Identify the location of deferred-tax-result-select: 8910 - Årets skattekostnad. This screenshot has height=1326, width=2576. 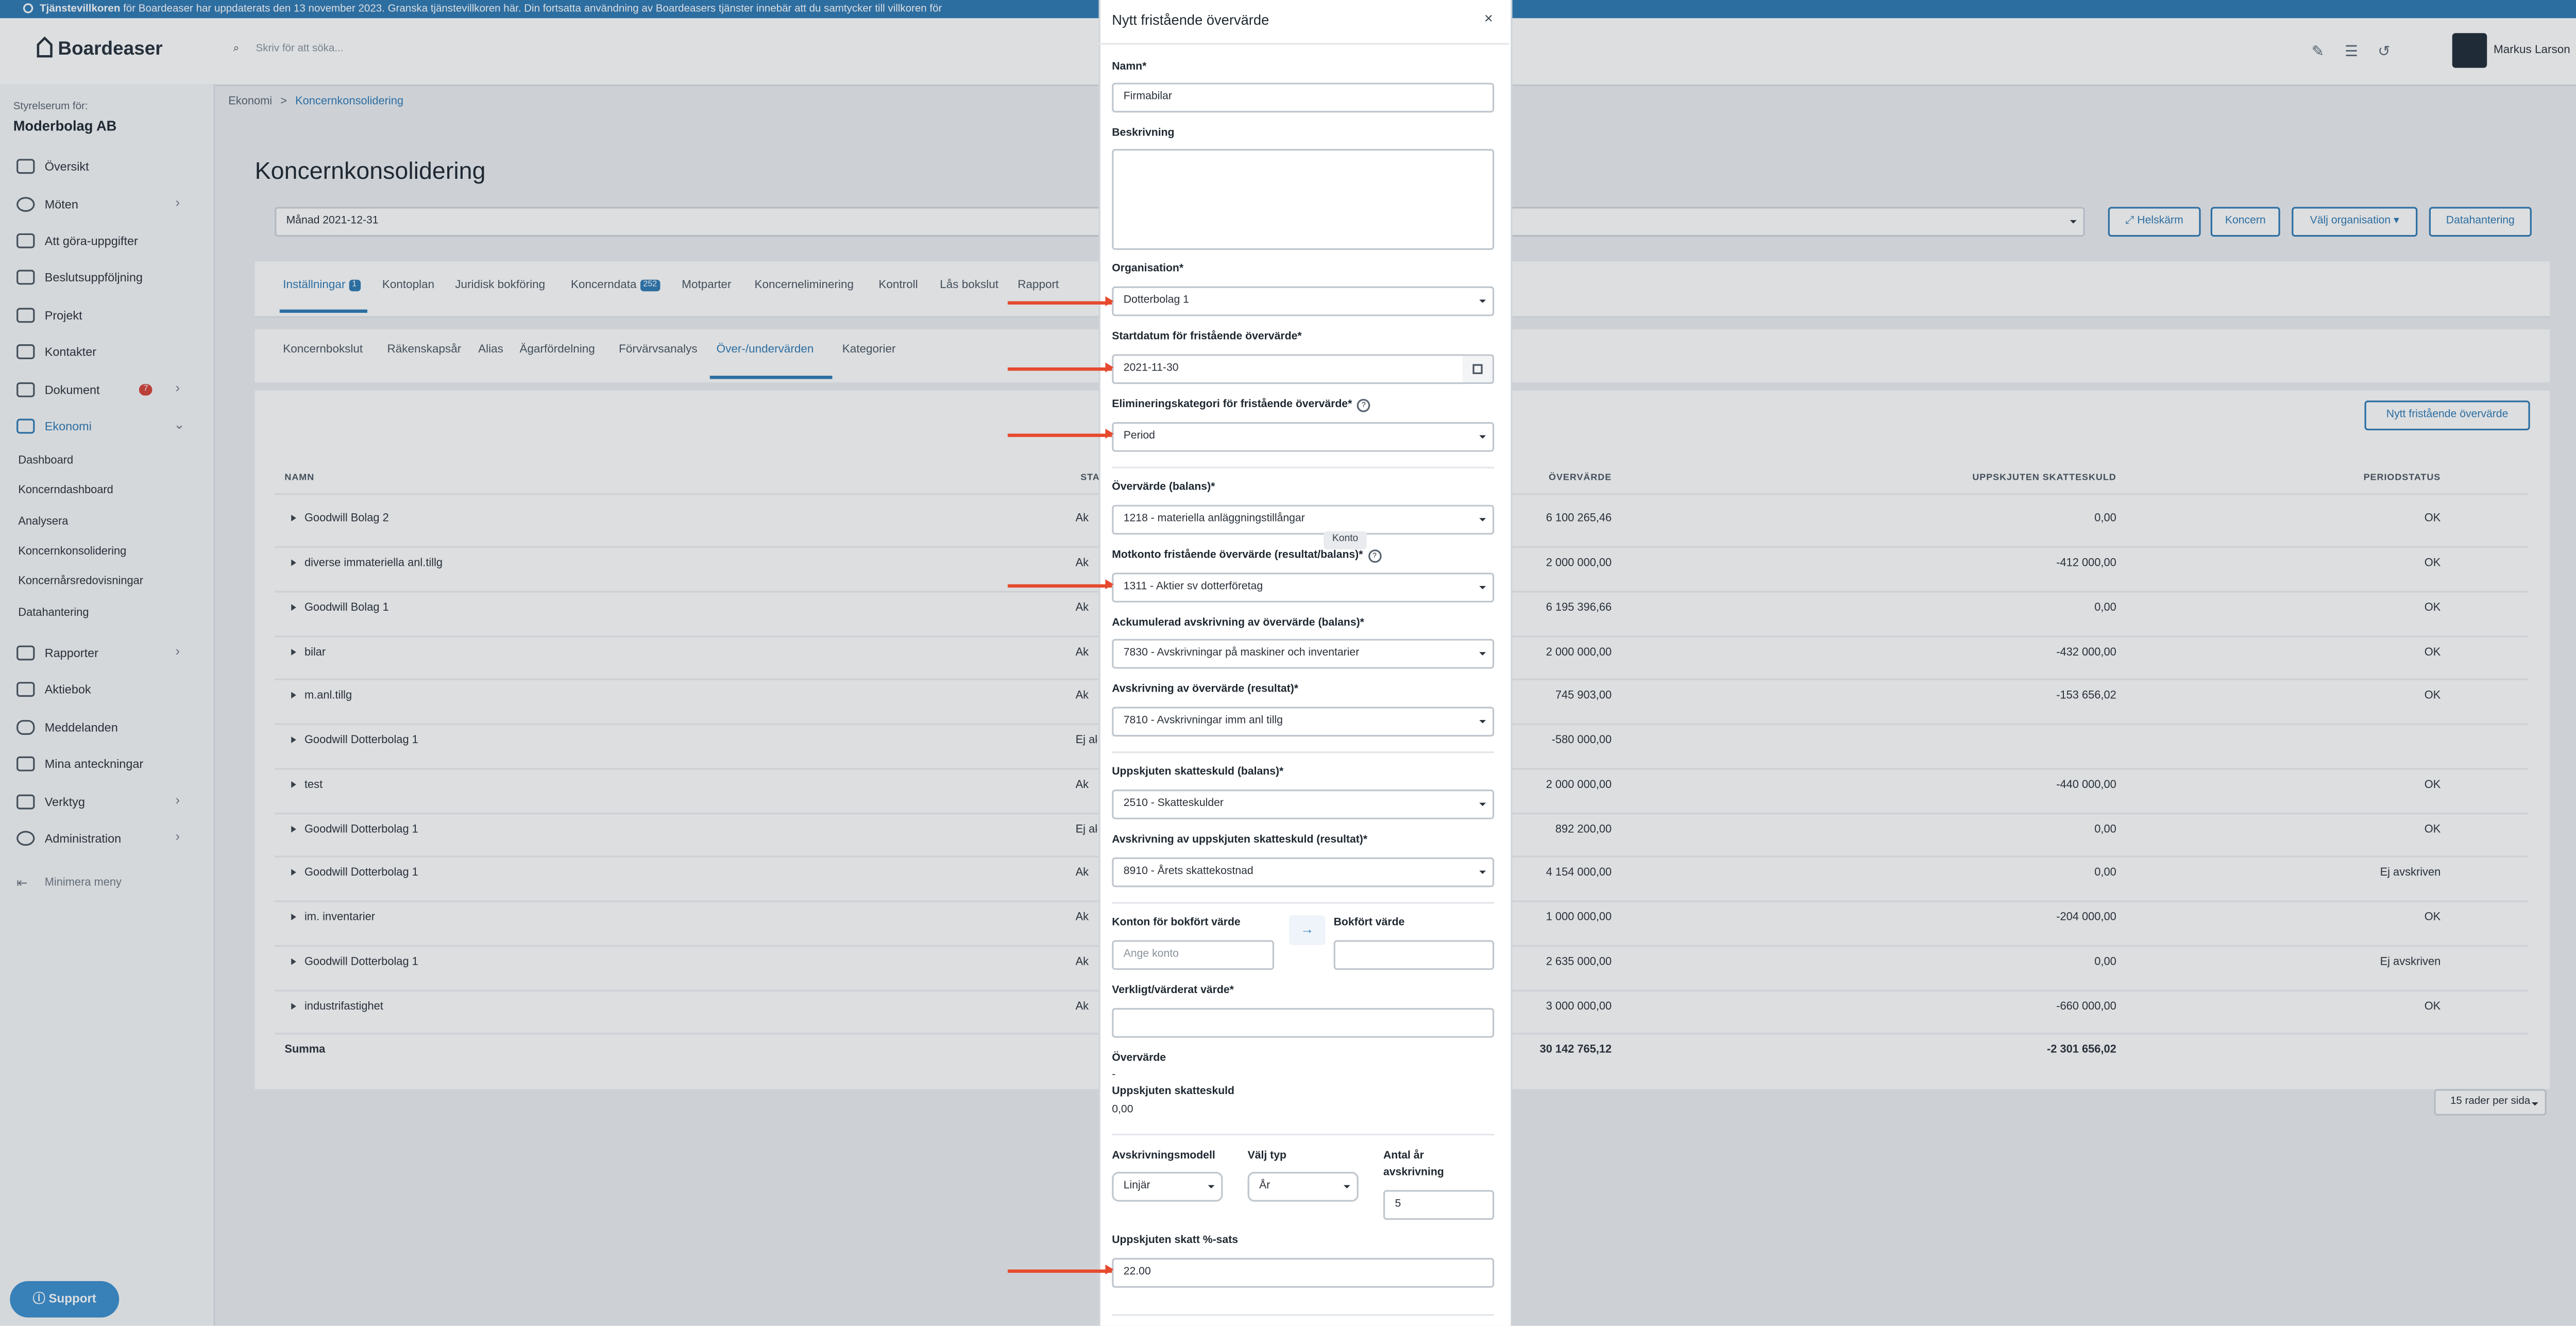
(1303, 872).